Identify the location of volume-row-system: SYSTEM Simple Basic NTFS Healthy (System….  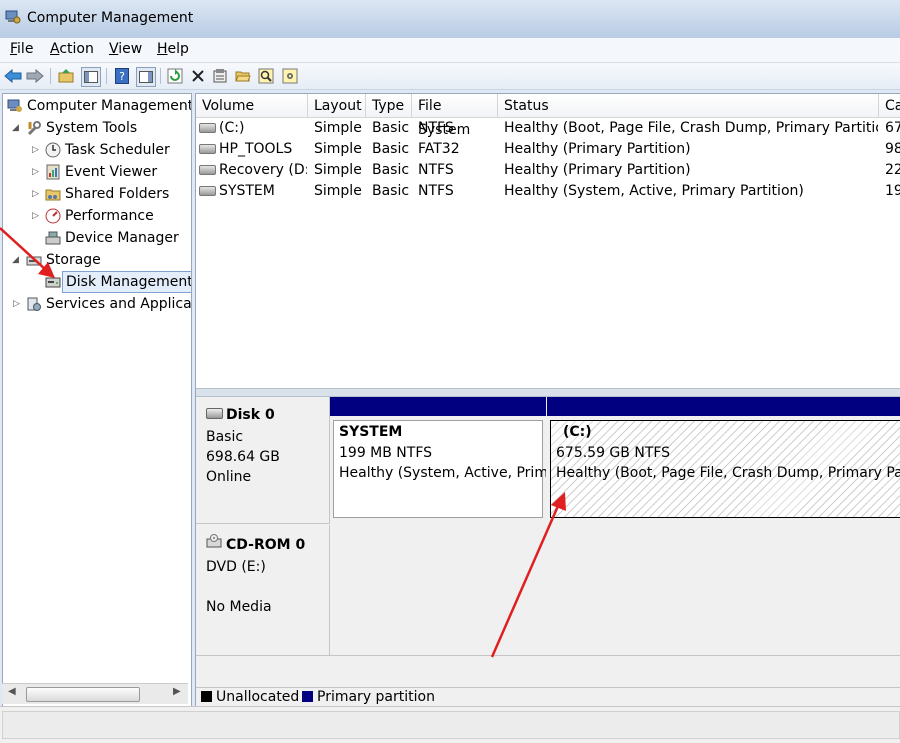
(548, 191).